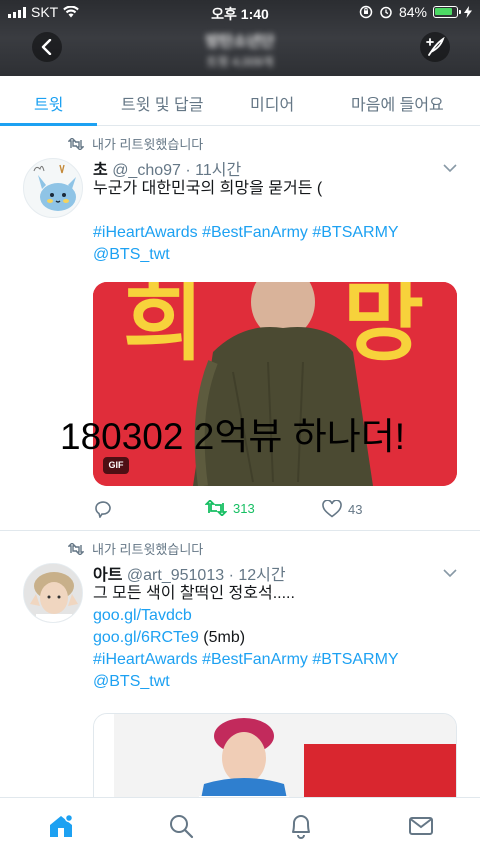 This screenshot has height=853, width=480. I want to click on chevron-left-icon, so click(46, 47).